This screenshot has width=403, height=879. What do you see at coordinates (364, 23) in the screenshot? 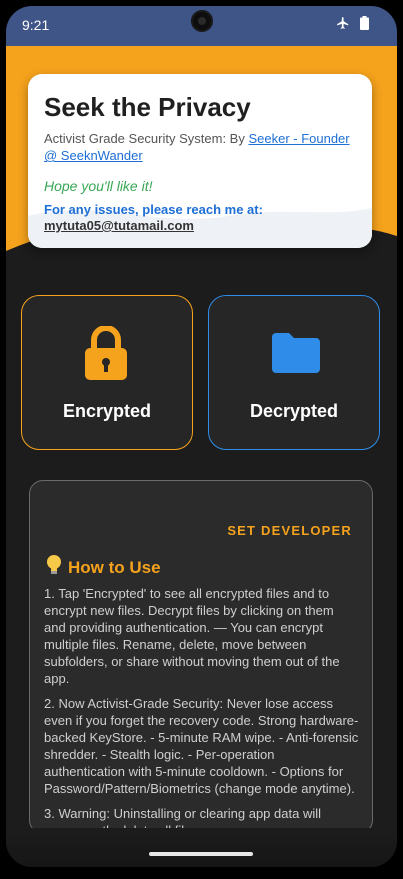
I see `battery-icon` at bounding box center [364, 23].